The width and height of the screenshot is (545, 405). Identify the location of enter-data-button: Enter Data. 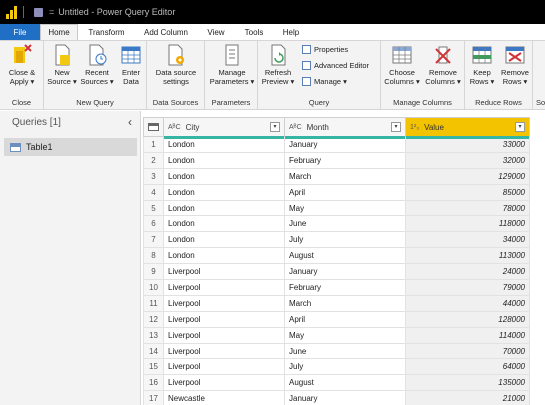
(131, 64).